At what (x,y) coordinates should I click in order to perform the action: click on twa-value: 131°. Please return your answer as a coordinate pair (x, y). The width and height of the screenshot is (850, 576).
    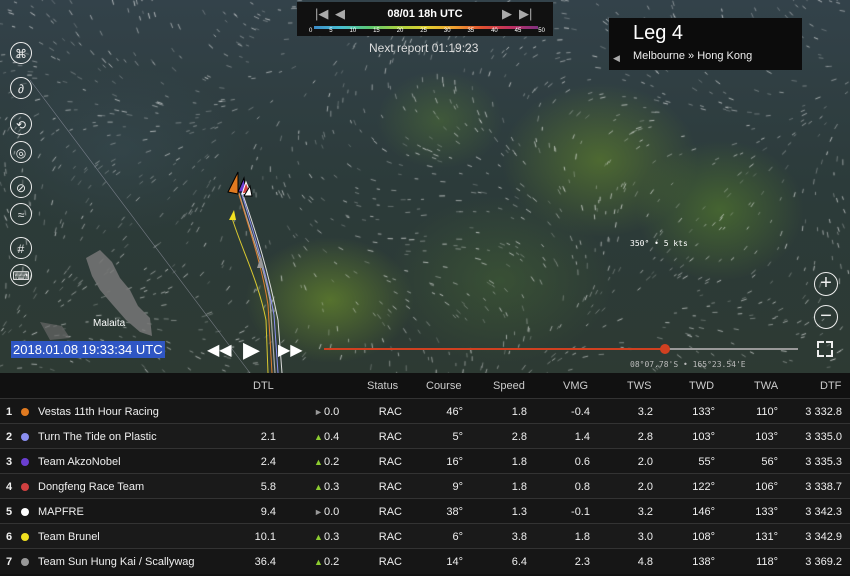
    Looking at the image, I should click on (766, 537).